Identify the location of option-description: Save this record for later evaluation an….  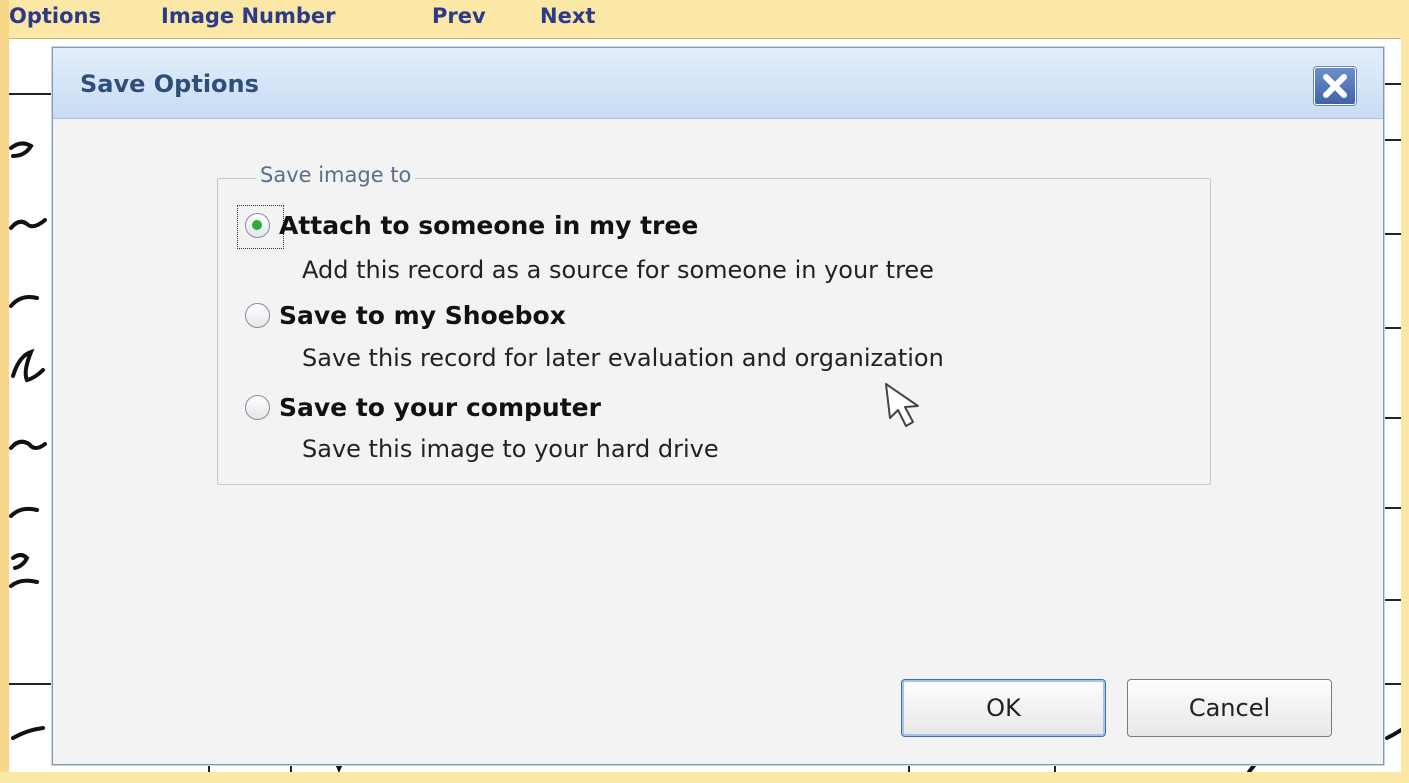
(623, 358).